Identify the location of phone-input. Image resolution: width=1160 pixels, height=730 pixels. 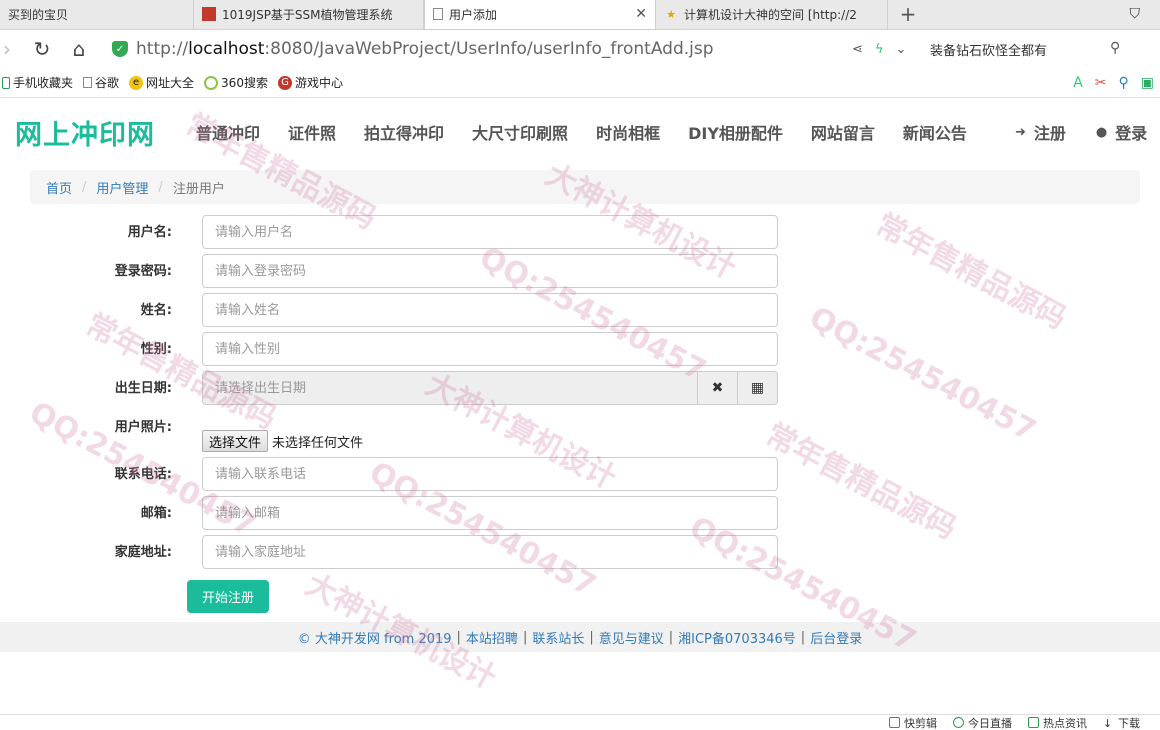
(490, 474).